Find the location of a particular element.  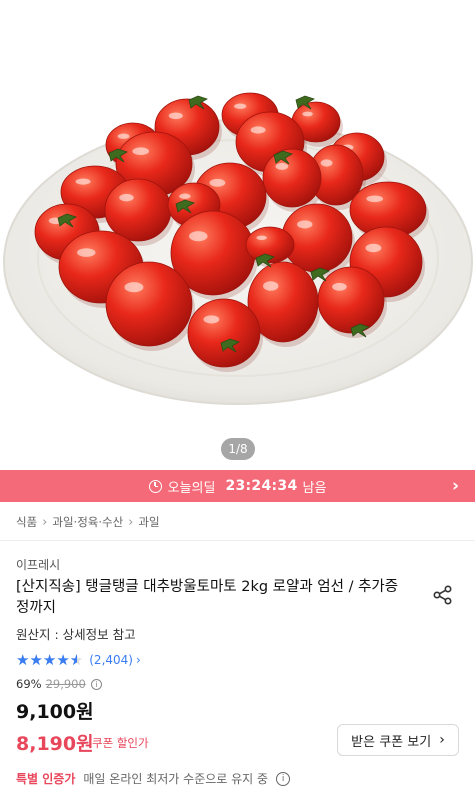

cert-label: 특별 인증가 is located at coordinates (46, 779).